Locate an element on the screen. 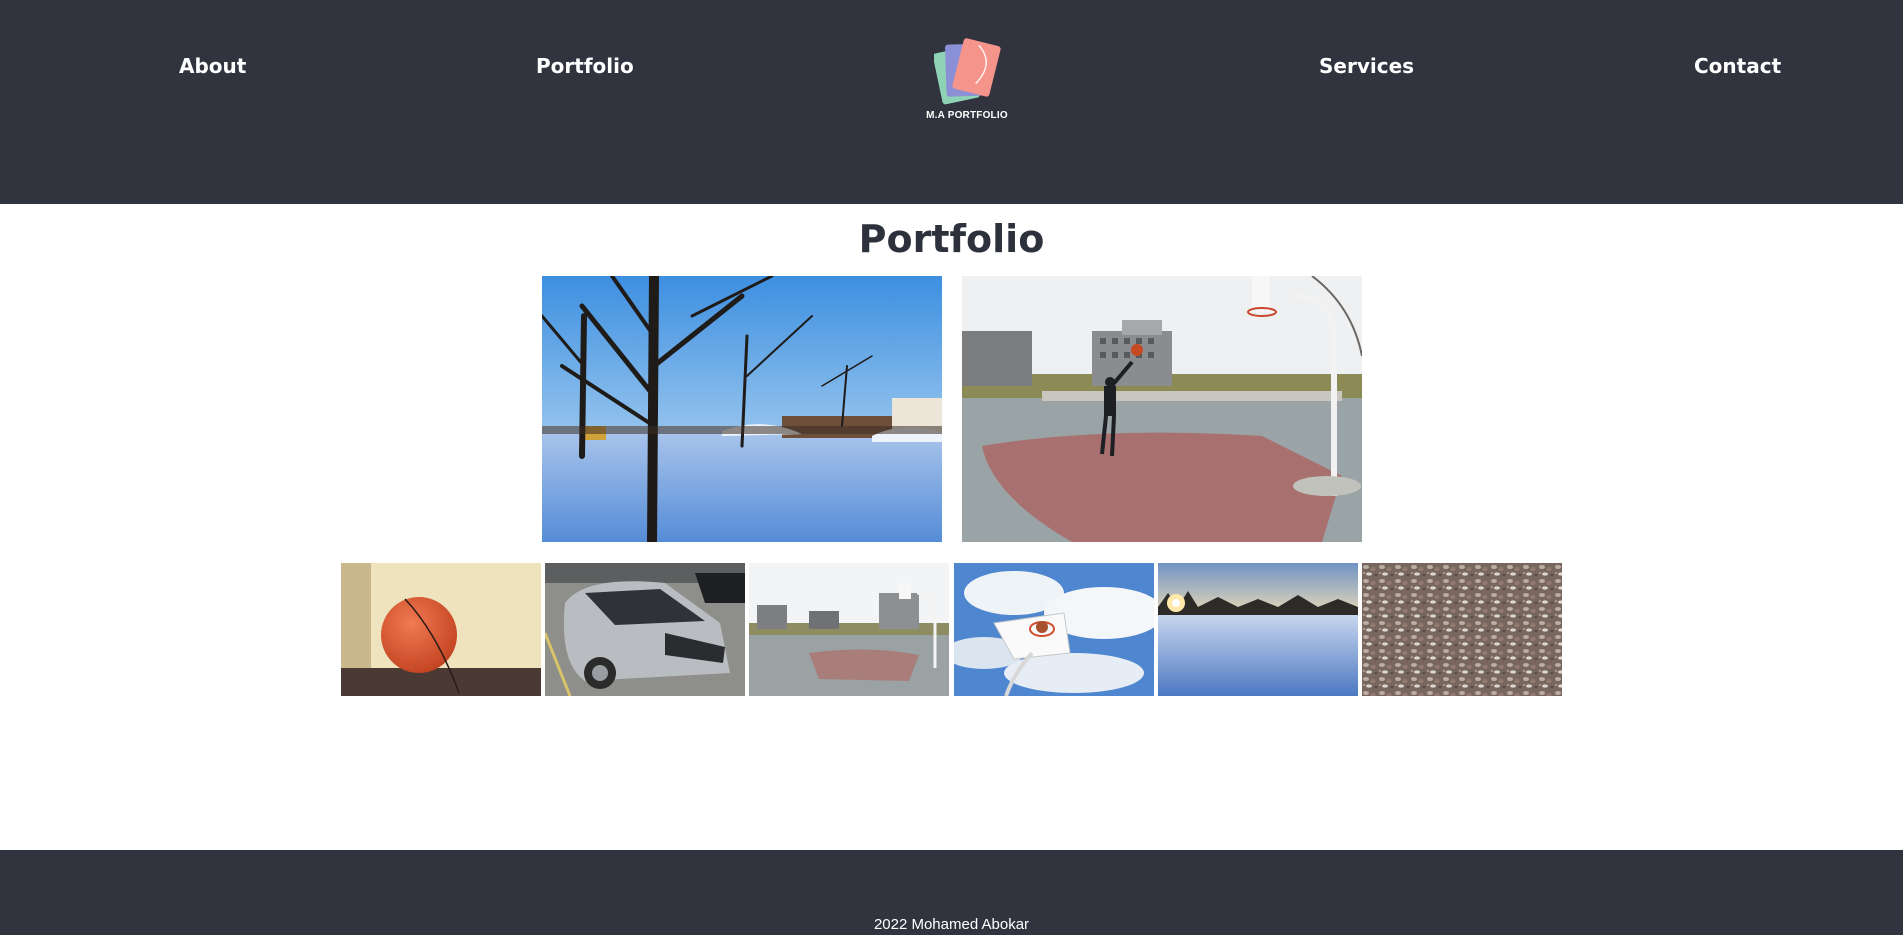  copyright-text: 2022 Mohamed Abokar is located at coordinates (951, 924).